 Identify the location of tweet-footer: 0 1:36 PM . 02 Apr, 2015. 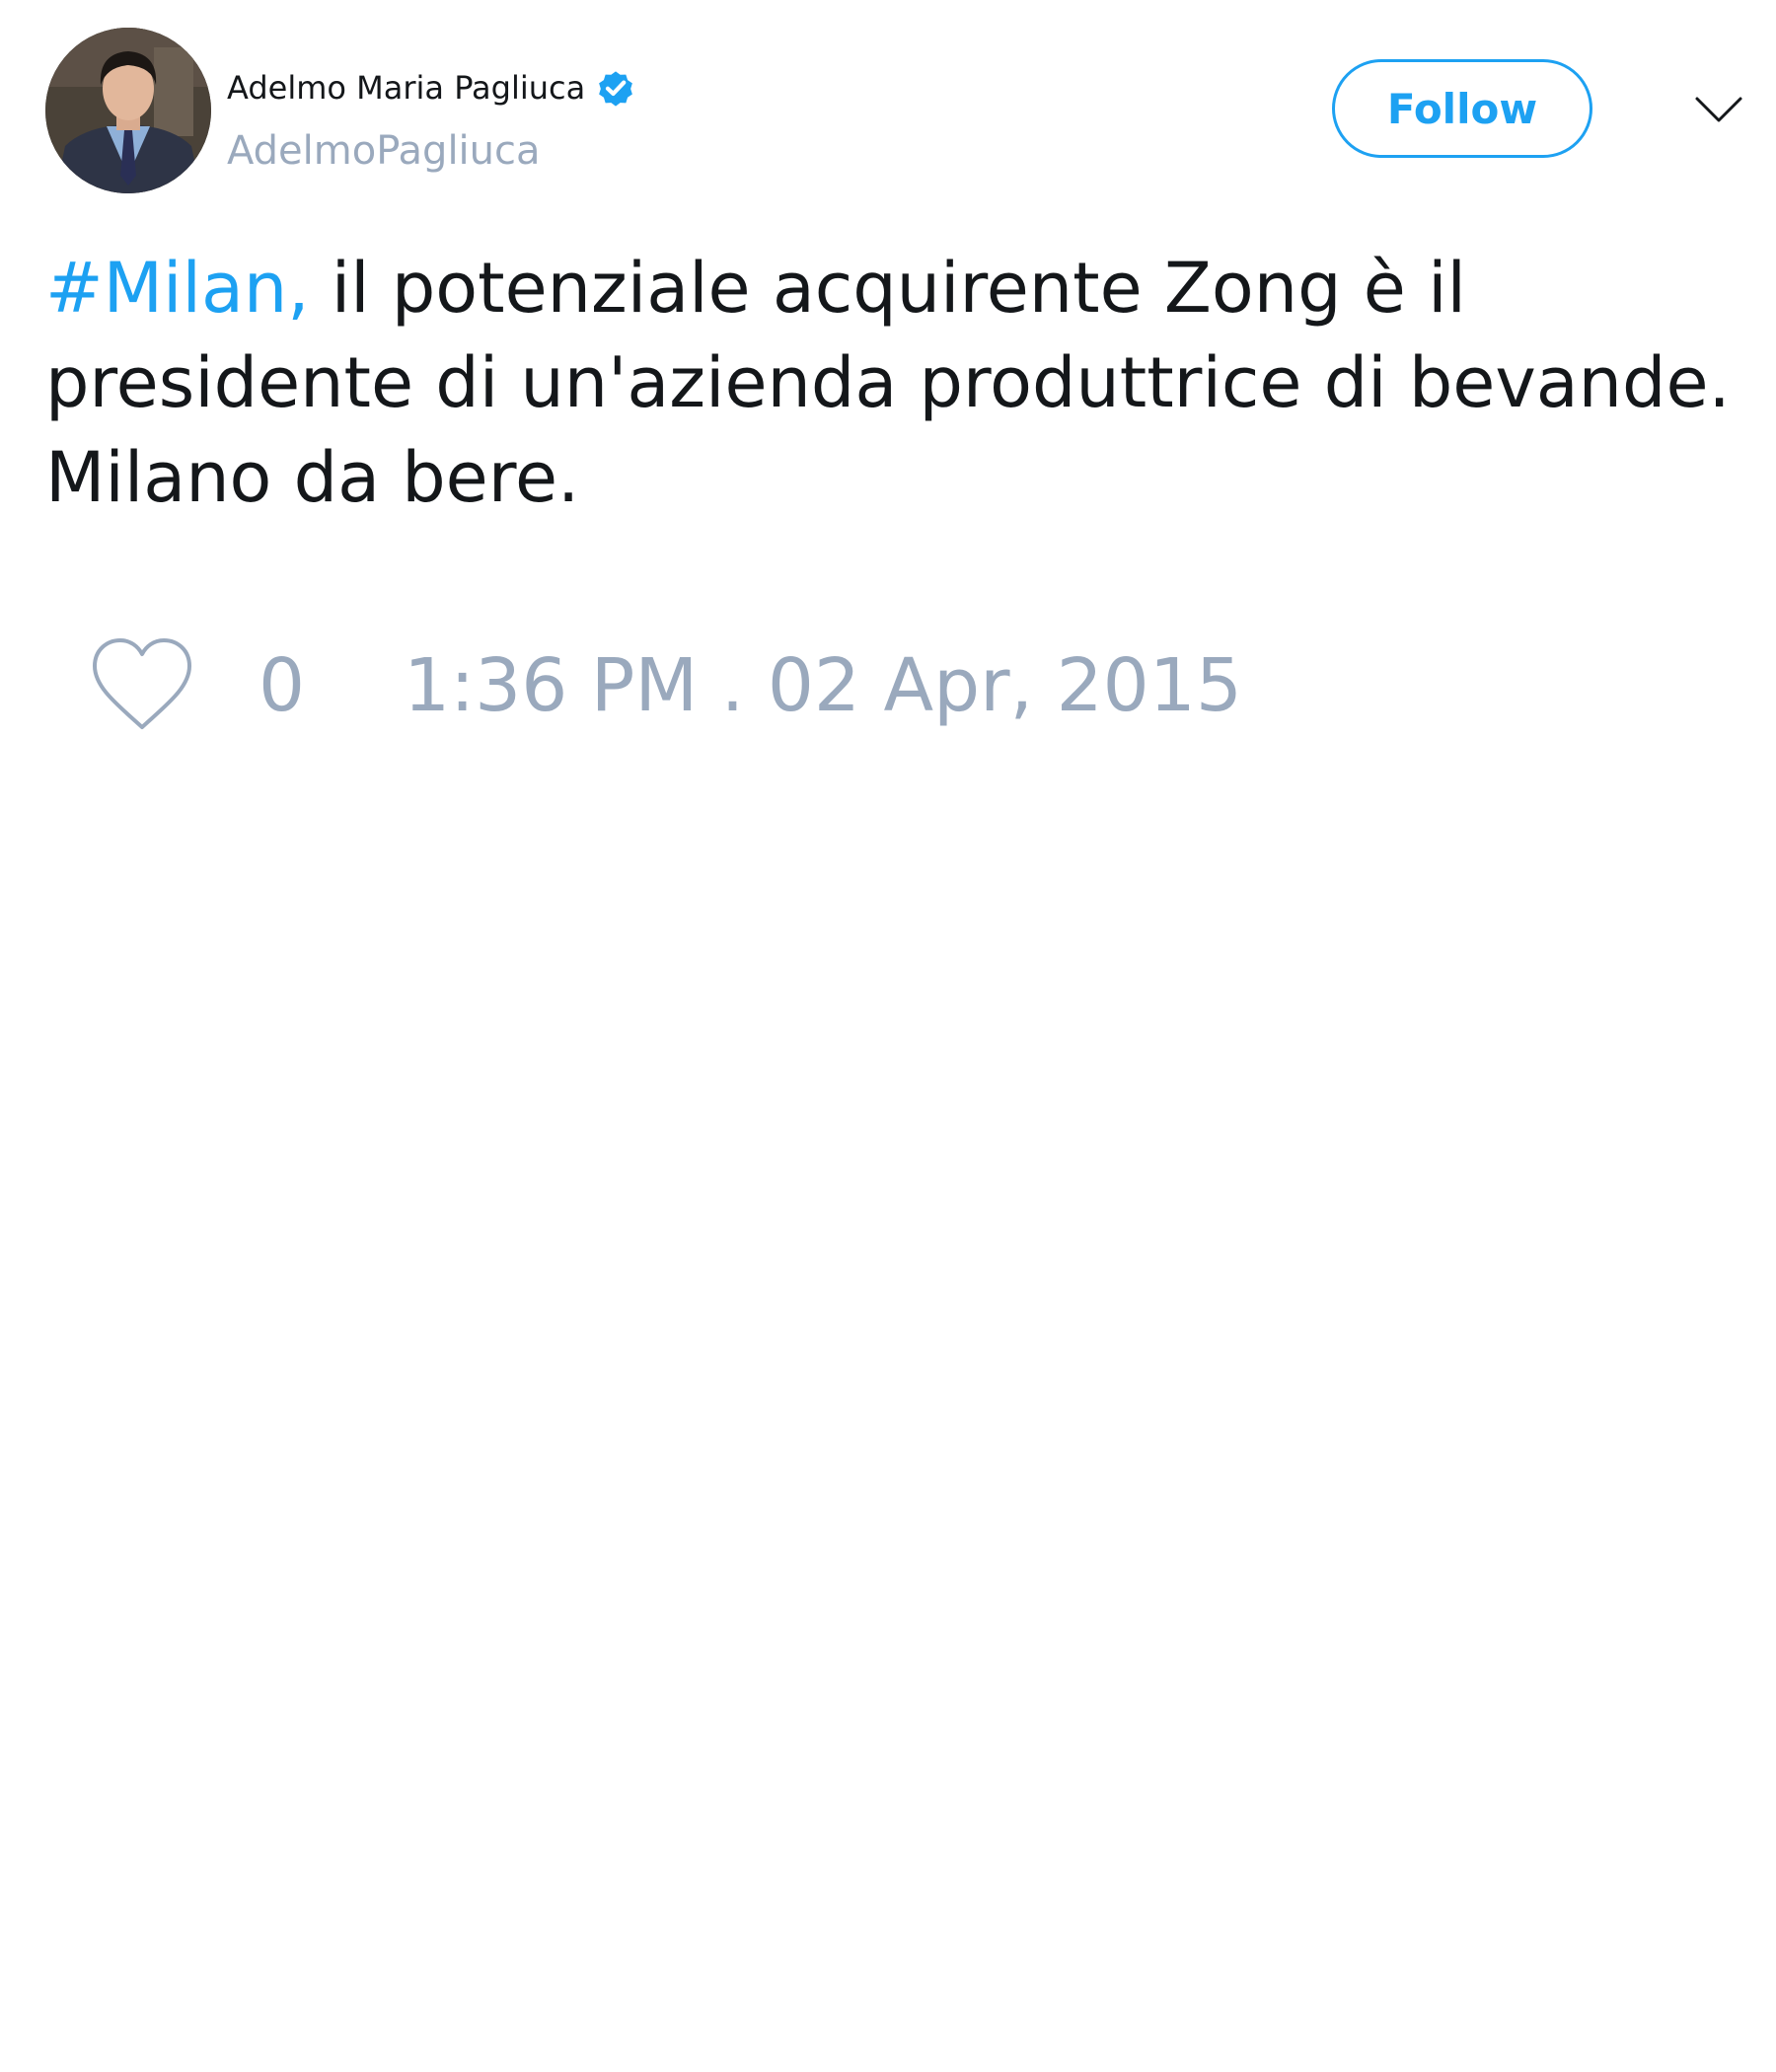
(666, 685).